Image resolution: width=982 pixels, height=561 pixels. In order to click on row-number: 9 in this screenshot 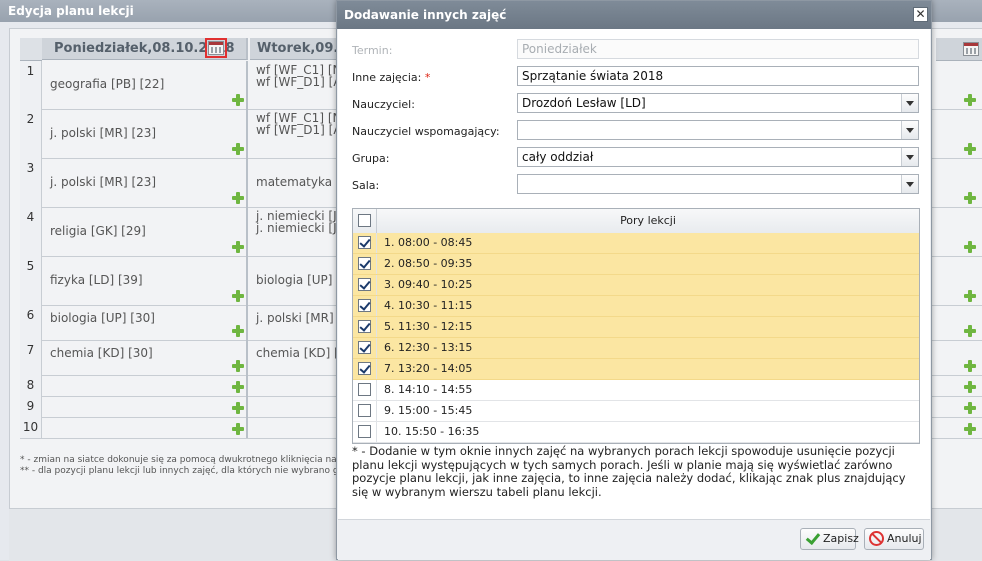, I will do `click(31, 406)`.